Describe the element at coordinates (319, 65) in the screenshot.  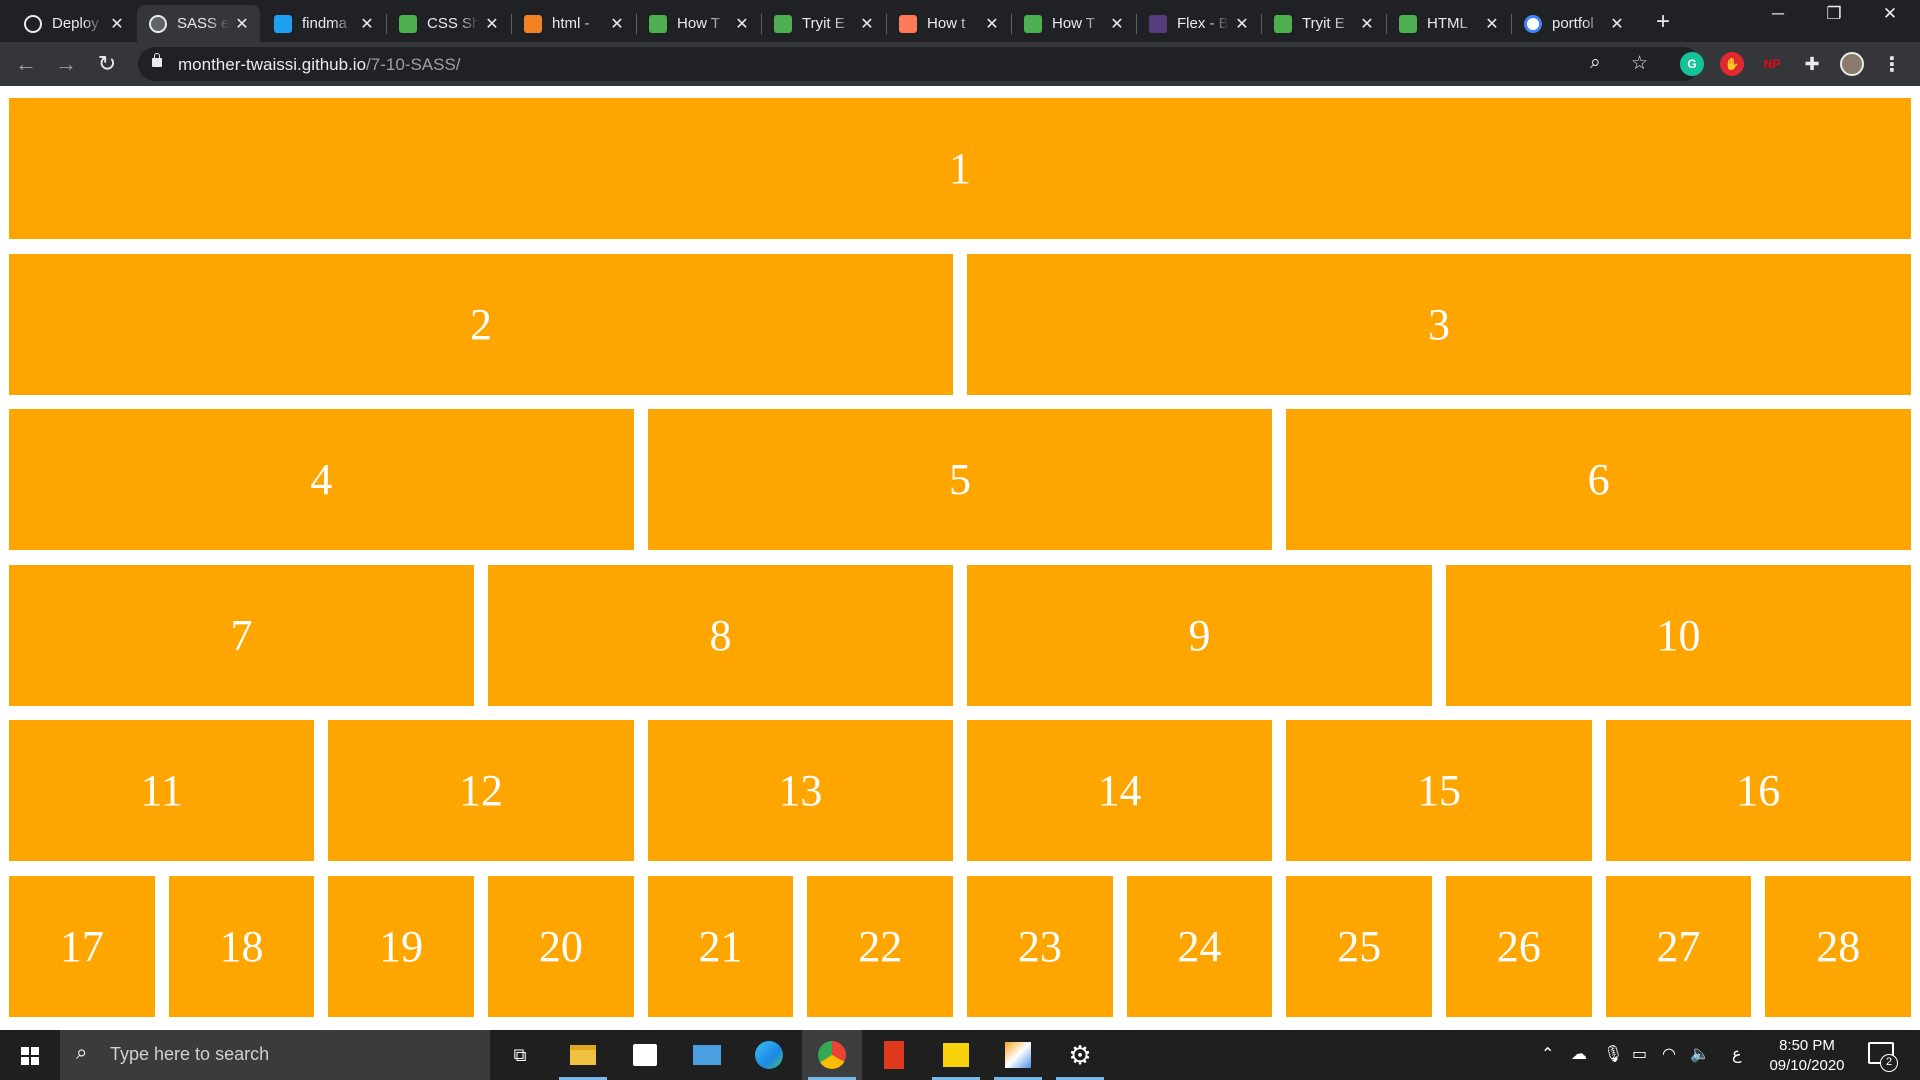
I see `url-text: monther-twaissi.github.io/7-10-SASS/` at that location.